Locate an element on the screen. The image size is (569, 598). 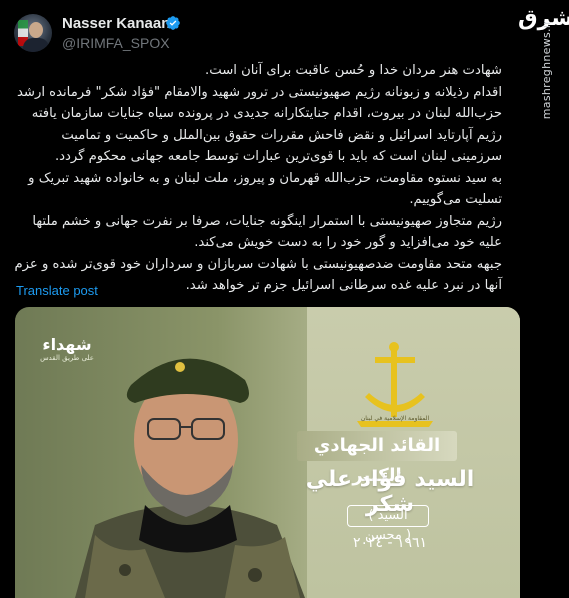
life-years: ١٩٦١ - ٢٠٢٤ is located at coordinates (390, 543).